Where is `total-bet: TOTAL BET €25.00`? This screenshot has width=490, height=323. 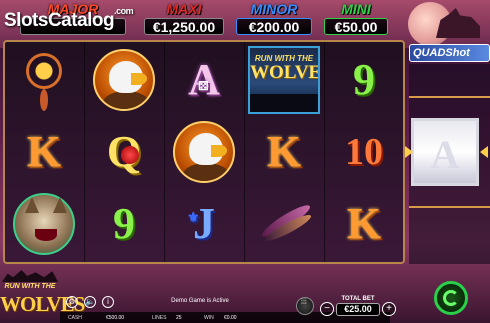 total-bet: TOTAL BET €25.00 is located at coordinates (358, 307).